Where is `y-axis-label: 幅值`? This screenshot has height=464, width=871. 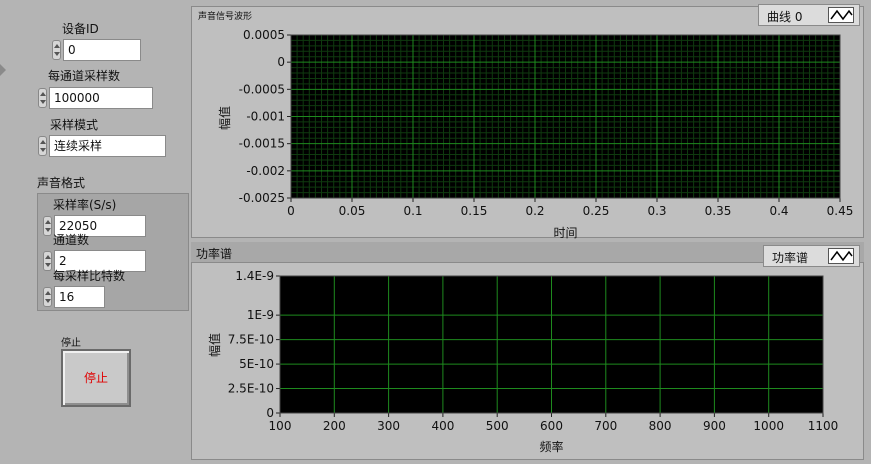 y-axis-label: 幅值 is located at coordinates (214, 345).